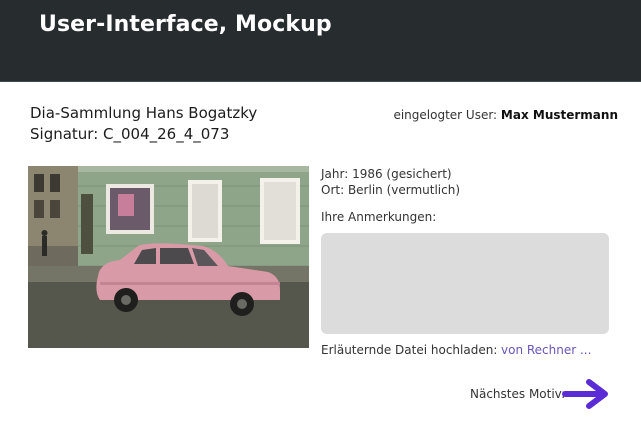  What do you see at coordinates (559, 115) in the screenshot?
I see `user-name: Max Mustermann` at bounding box center [559, 115].